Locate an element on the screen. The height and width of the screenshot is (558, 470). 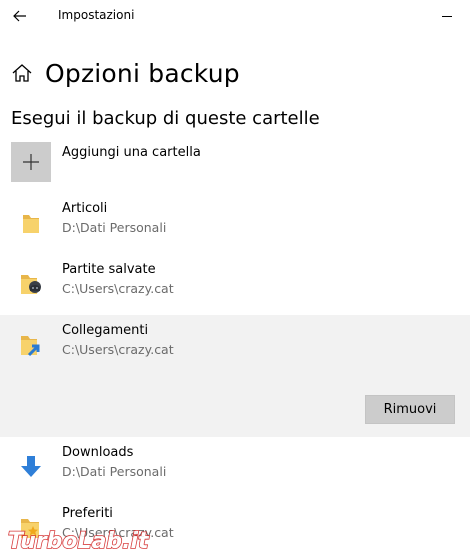
svg-text: TurboLab.it is located at coordinates (79, 541).